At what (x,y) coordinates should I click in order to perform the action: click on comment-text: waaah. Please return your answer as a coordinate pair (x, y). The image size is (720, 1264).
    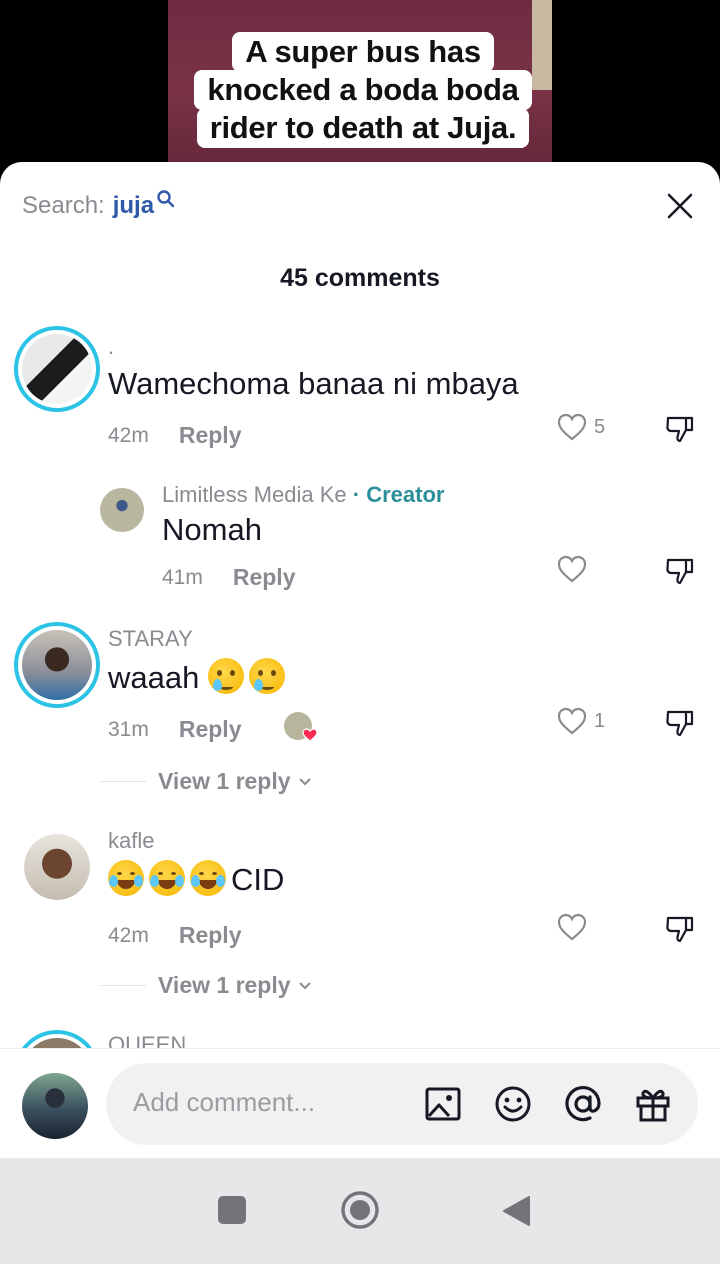
    Looking at the image, I should click on (154, 677).